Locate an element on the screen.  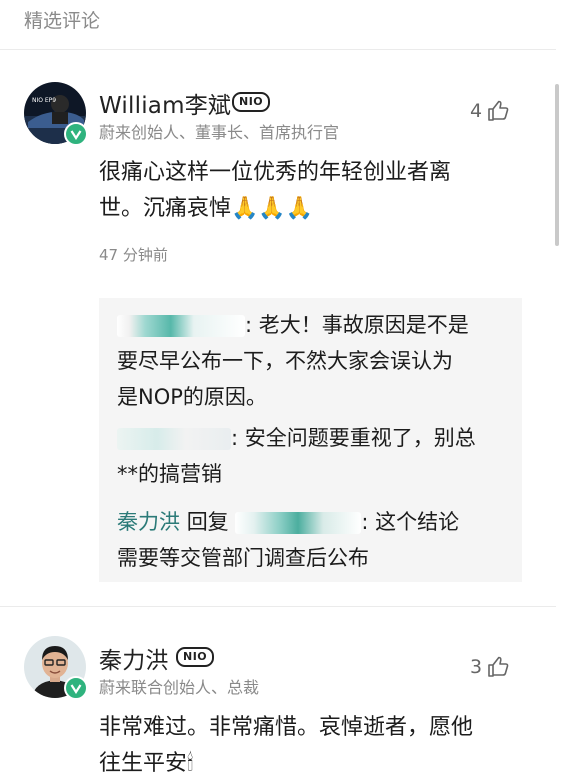
comment-text-line: 世。沉痛哀悼🙏🙏🙏 is located at coordinates (206, 208).